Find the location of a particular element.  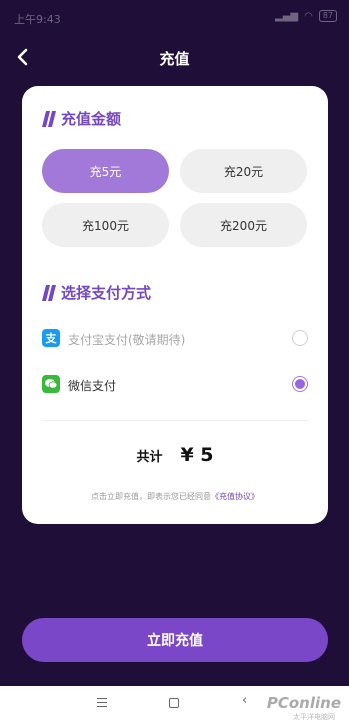

radio-wechat is located at coordinates (300, 384).